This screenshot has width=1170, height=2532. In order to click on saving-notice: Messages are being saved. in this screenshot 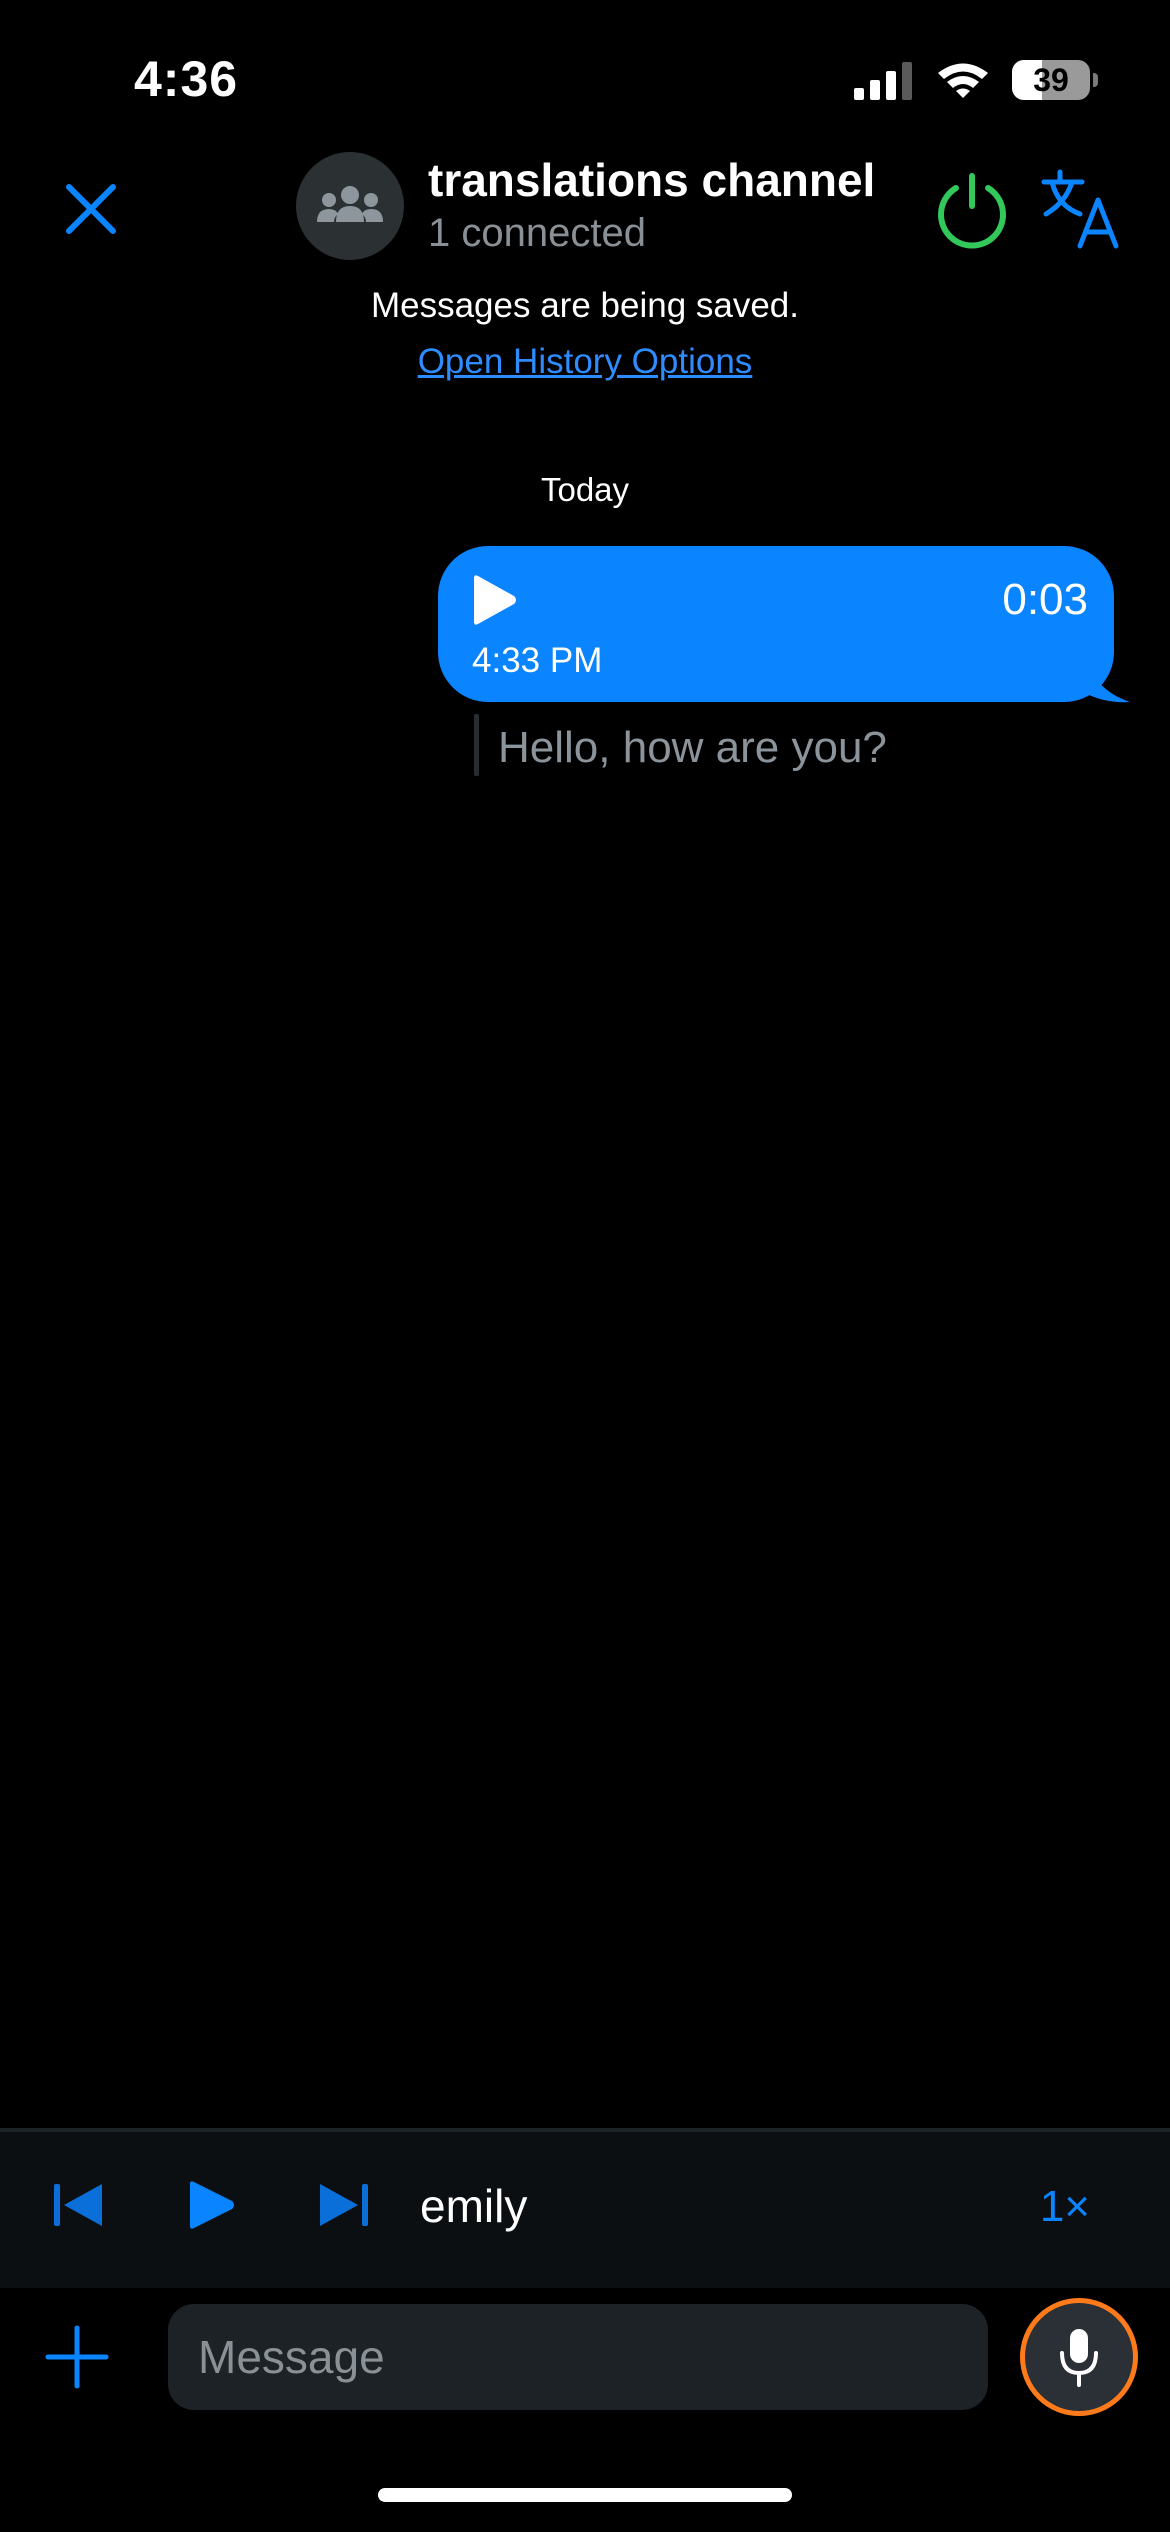, I will do `click(585, 305)`.